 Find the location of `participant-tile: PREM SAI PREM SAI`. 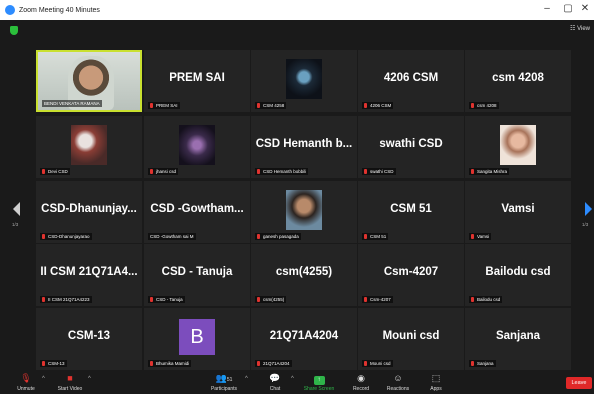

participant-tile: PREM SAI PREM SAI is located at coordinates (197, 81).